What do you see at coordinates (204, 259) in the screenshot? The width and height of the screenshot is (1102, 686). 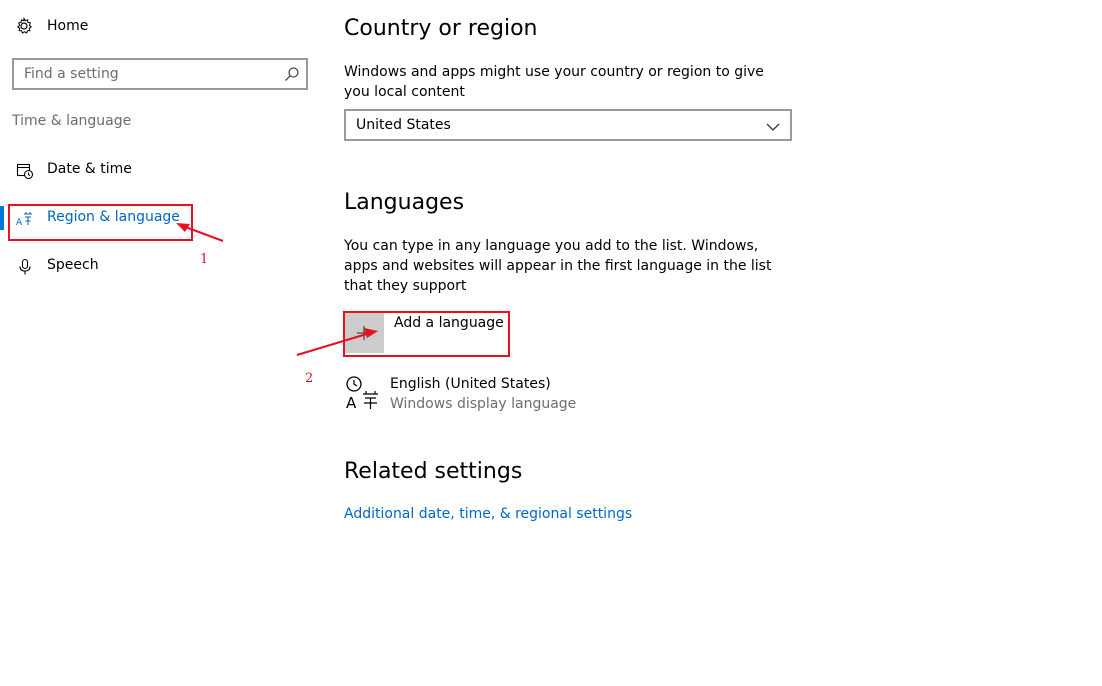 I see `annotation-marker-1: 1` at bounding box center [204, 259].